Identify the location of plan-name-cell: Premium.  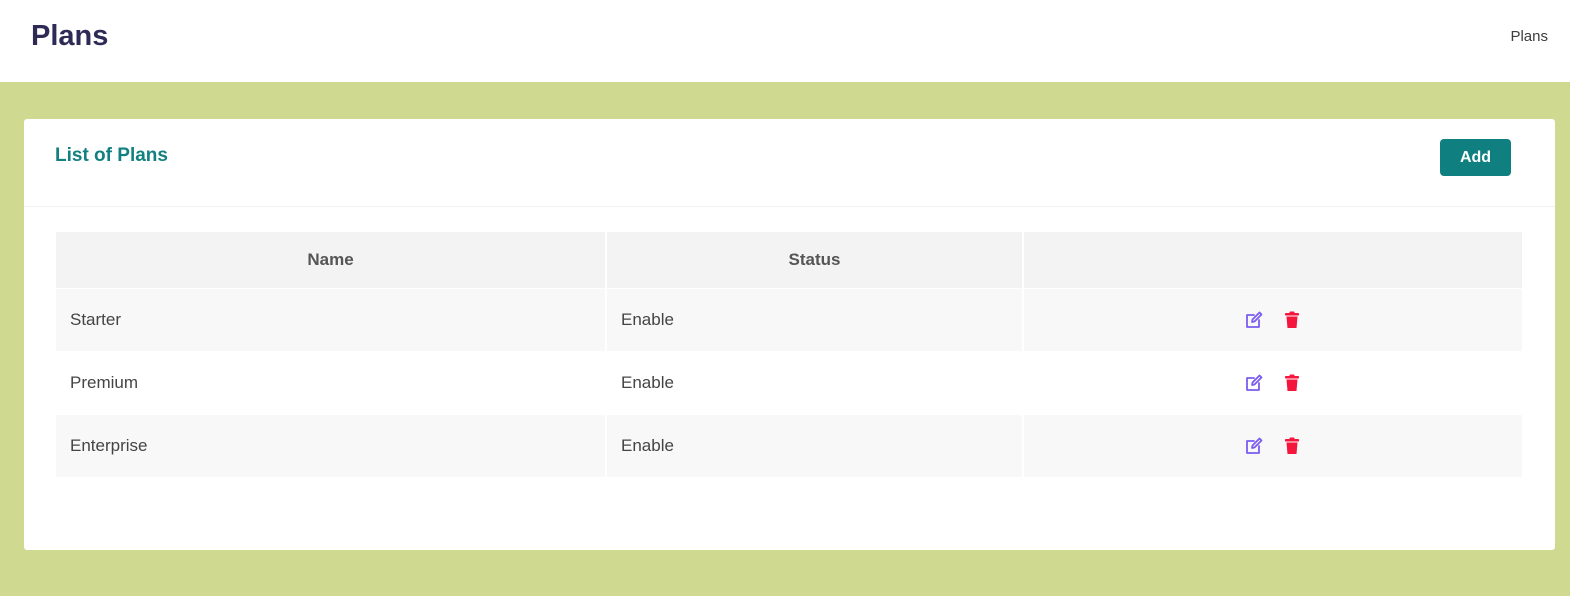
(331, 382).